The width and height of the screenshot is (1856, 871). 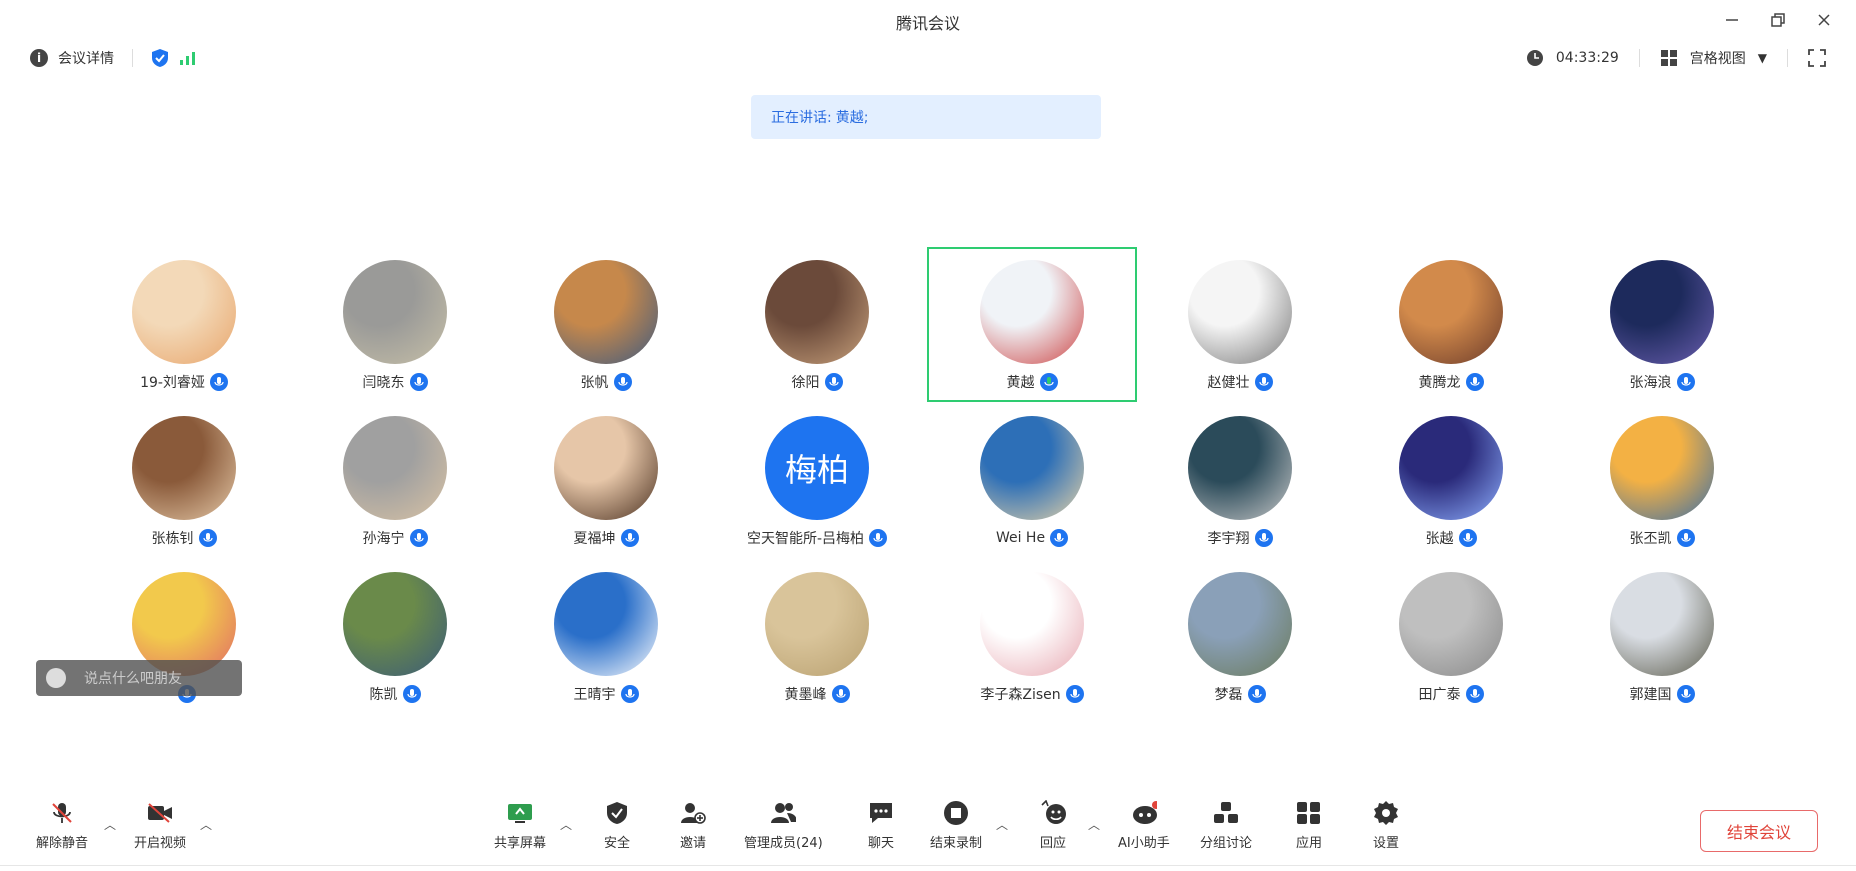 I want to click on participant-name-row: 夏福坤, so click(x=606, y=538).